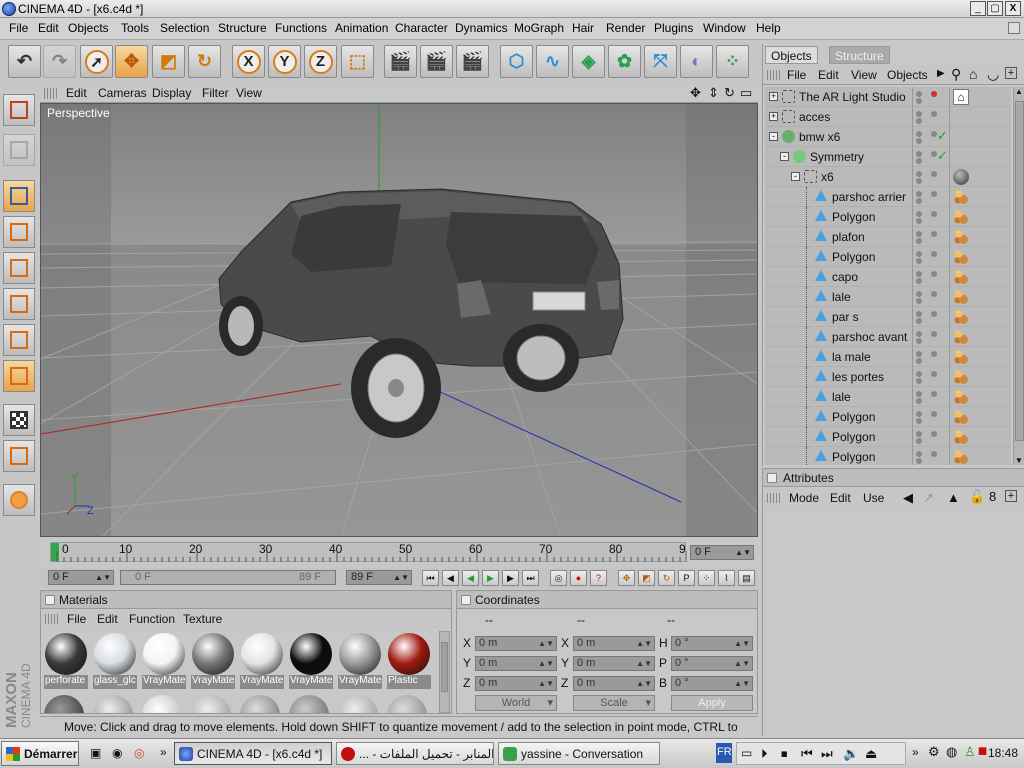  Describe the element at coordinates (19, 340) in the screenshot. I see `use-polygon-mode-button` at that location.